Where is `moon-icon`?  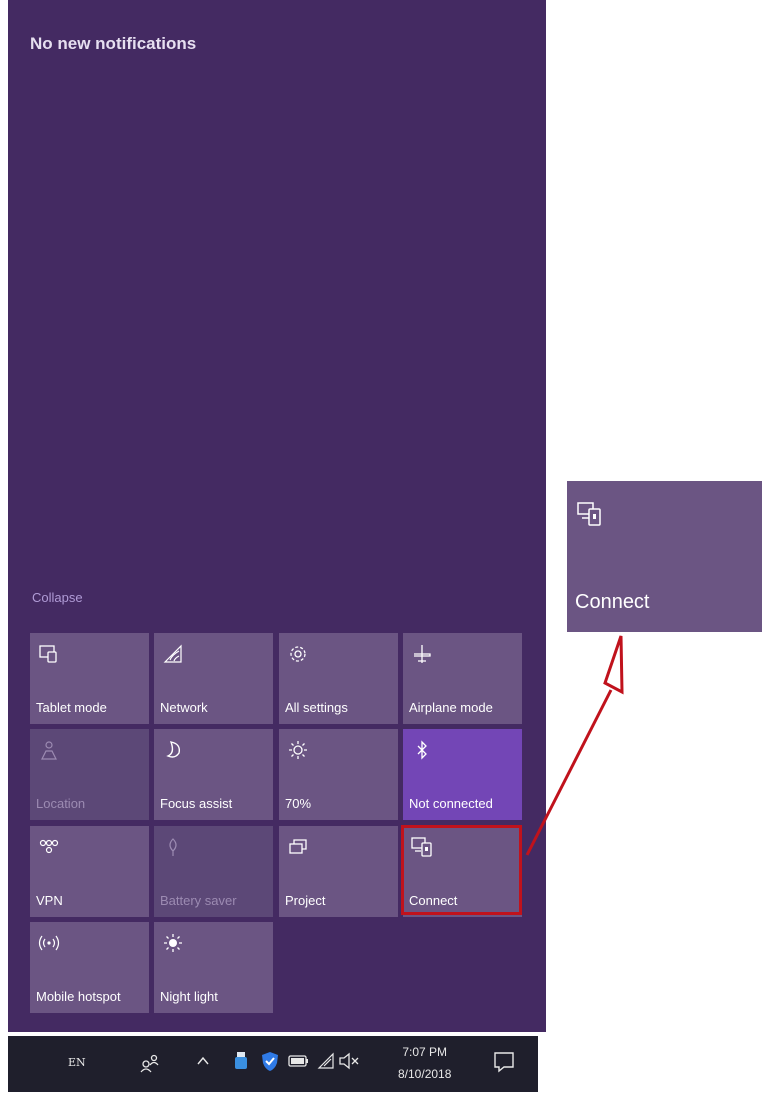
moon-icon is located at coordinates (173, 749).